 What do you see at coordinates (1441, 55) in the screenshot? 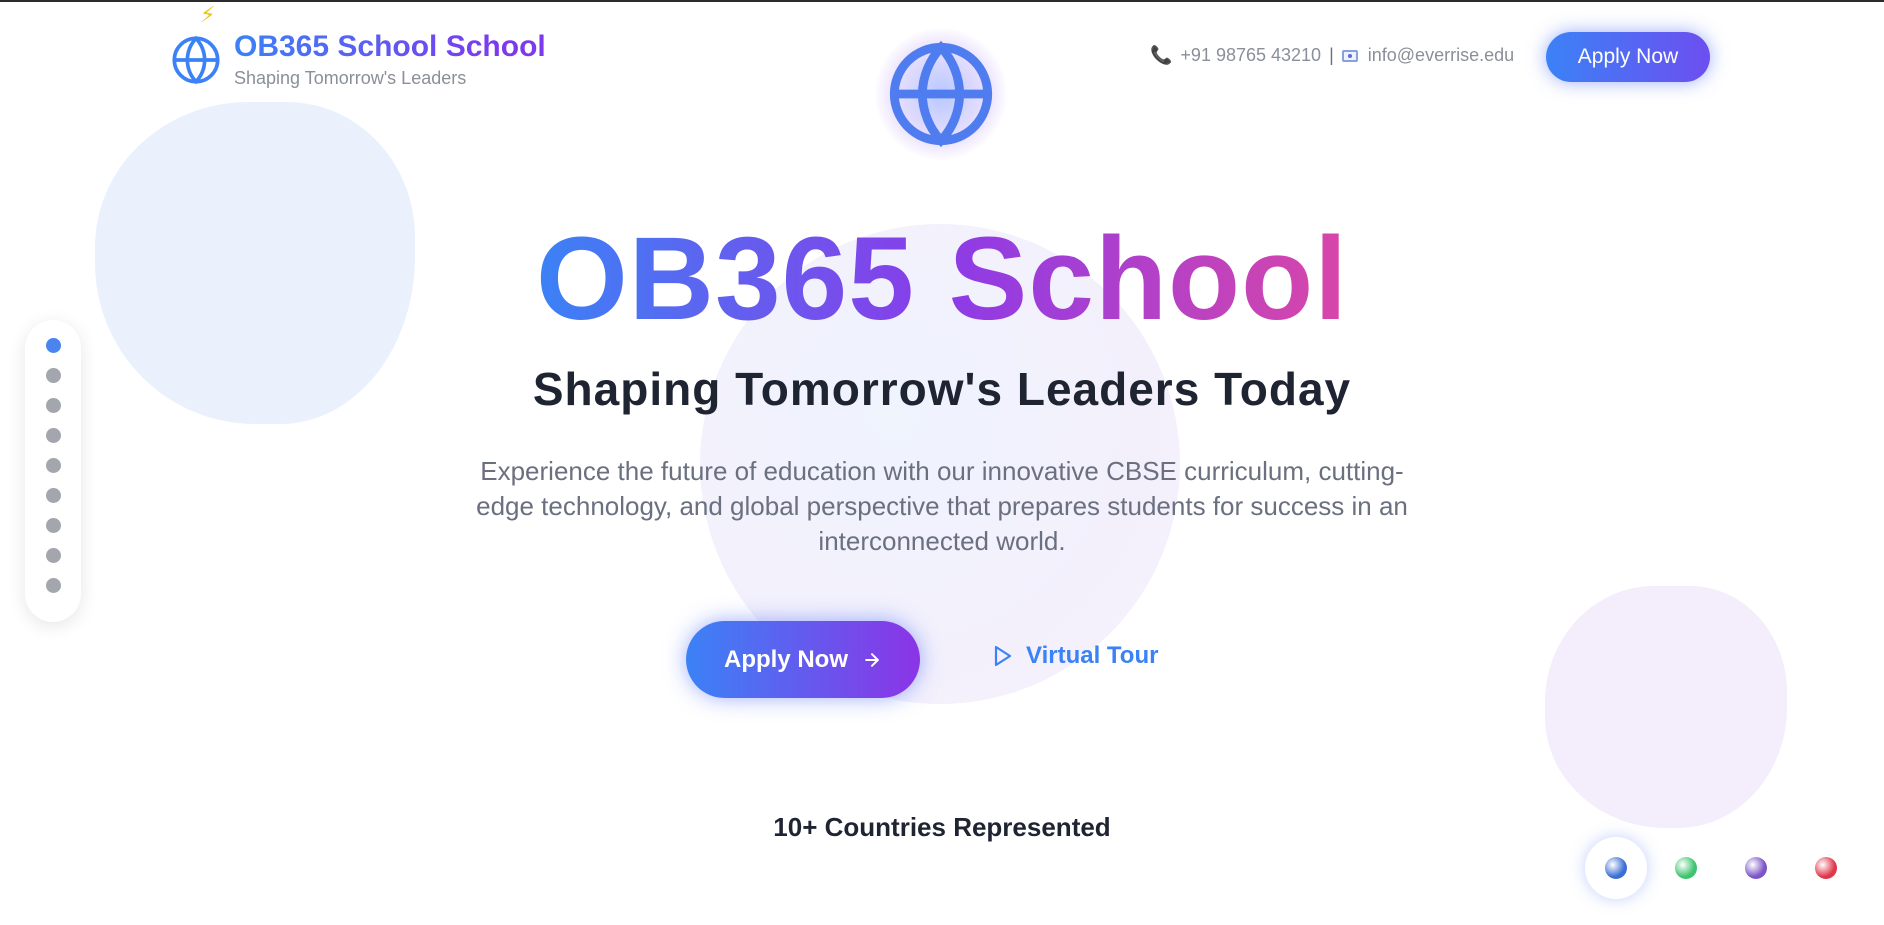
I see `contact-email: info@everrise.edu` at bounding box center [1441, 55].